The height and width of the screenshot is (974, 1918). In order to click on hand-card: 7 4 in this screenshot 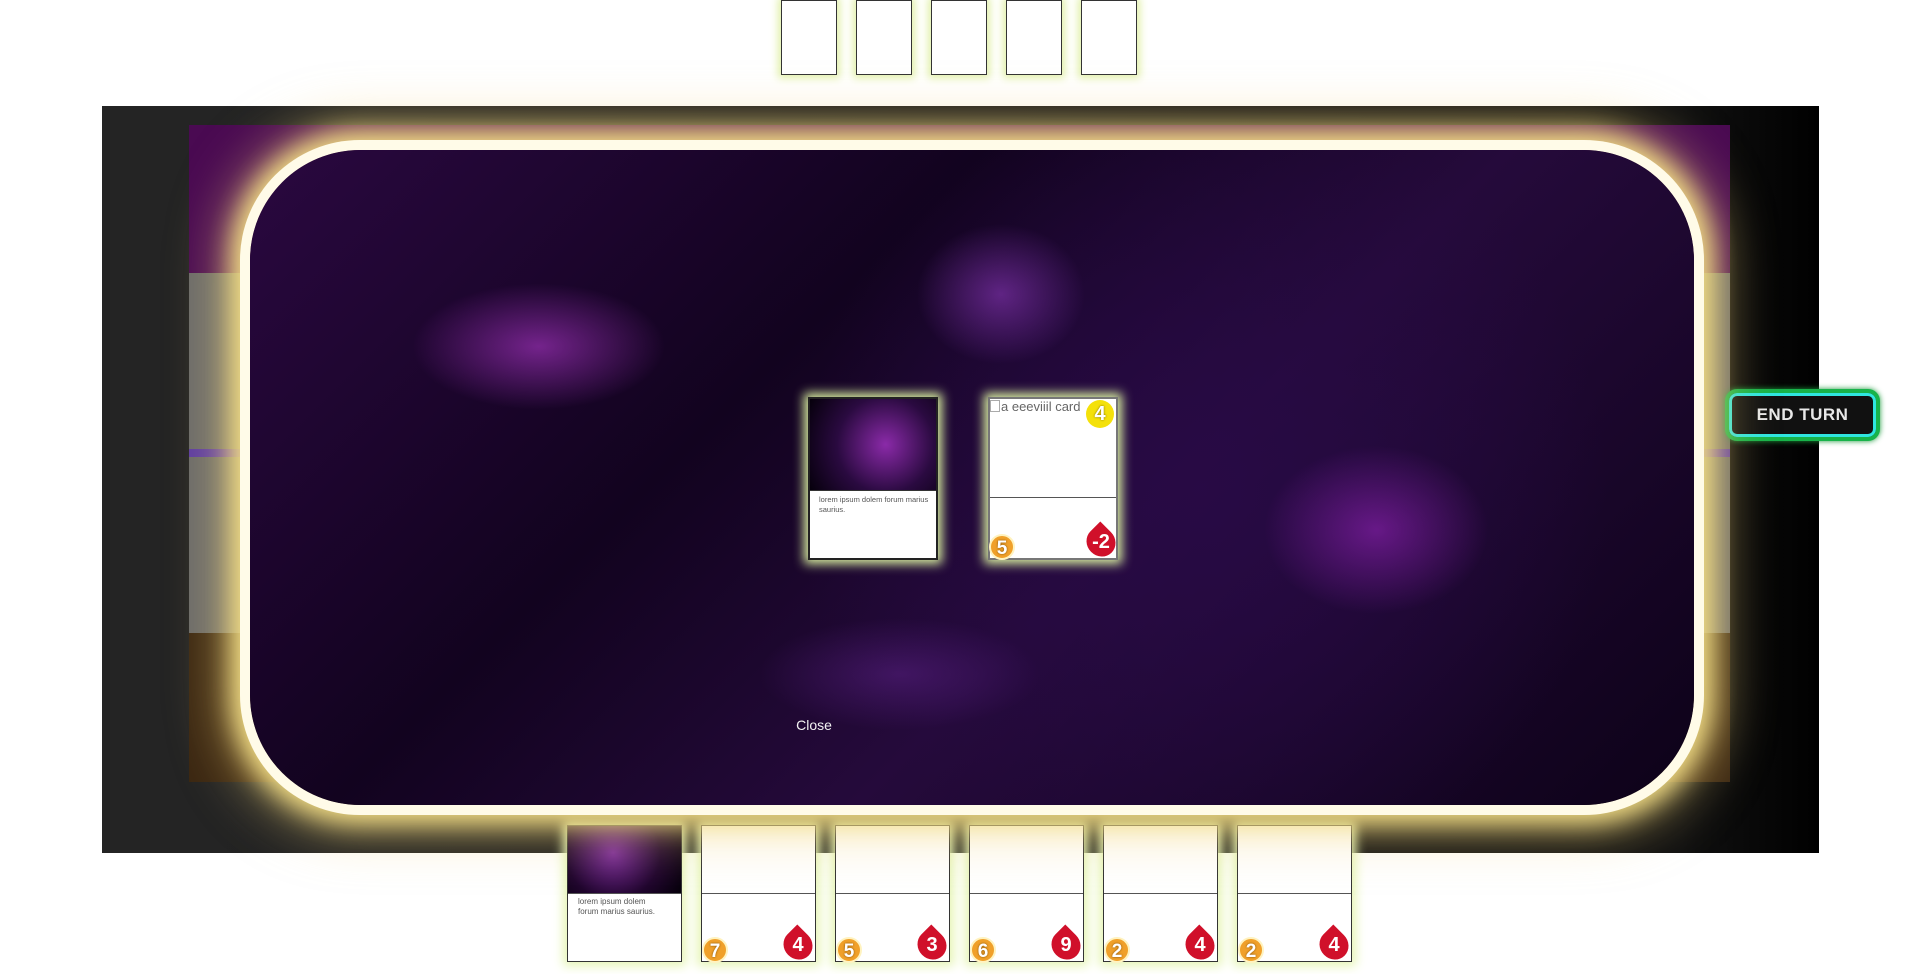, I will do `click(760, 895)`.